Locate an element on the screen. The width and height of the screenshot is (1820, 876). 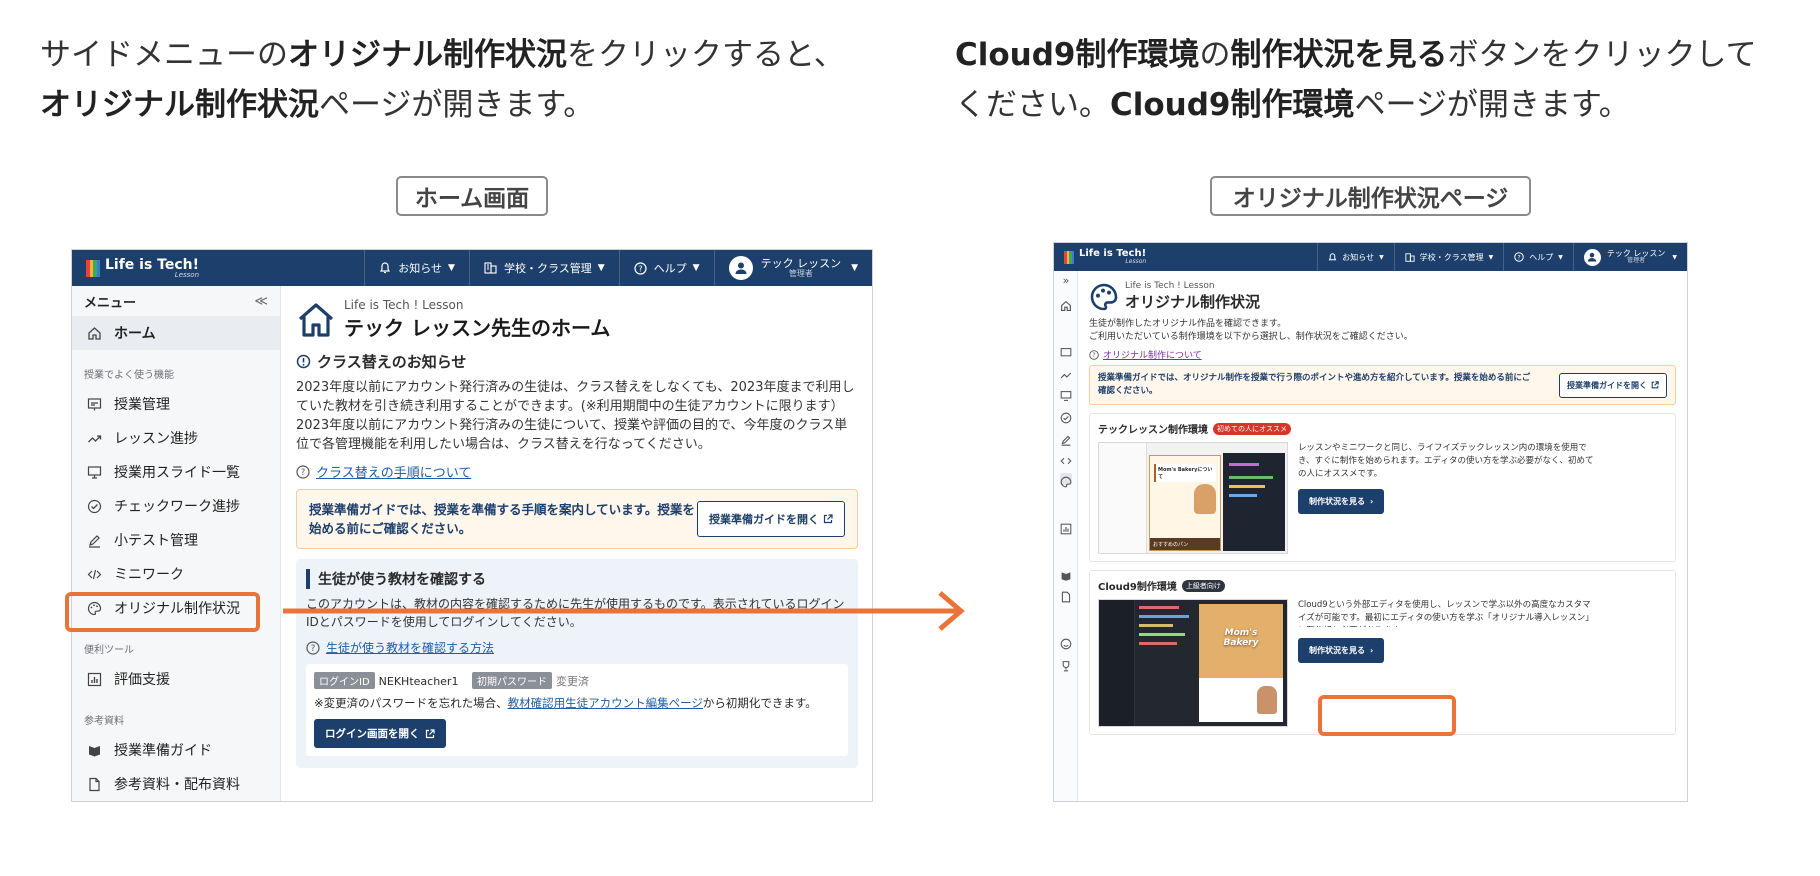
home-header: Life is Tech ! Lesson テック レッスン先生のホーム is located at coordinates (577, 319).